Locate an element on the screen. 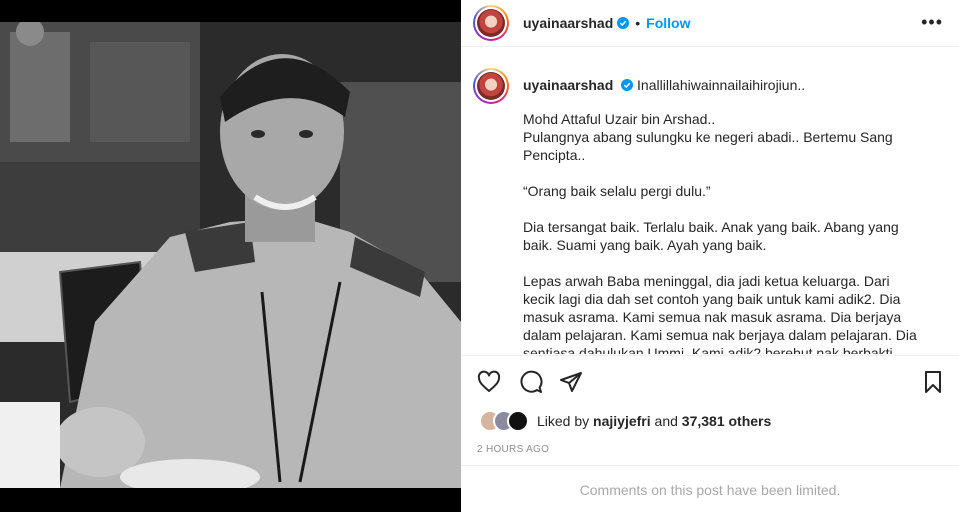 The width and height of the screenshot is (959, 512). share-icon is located at coordinates (571, 382).